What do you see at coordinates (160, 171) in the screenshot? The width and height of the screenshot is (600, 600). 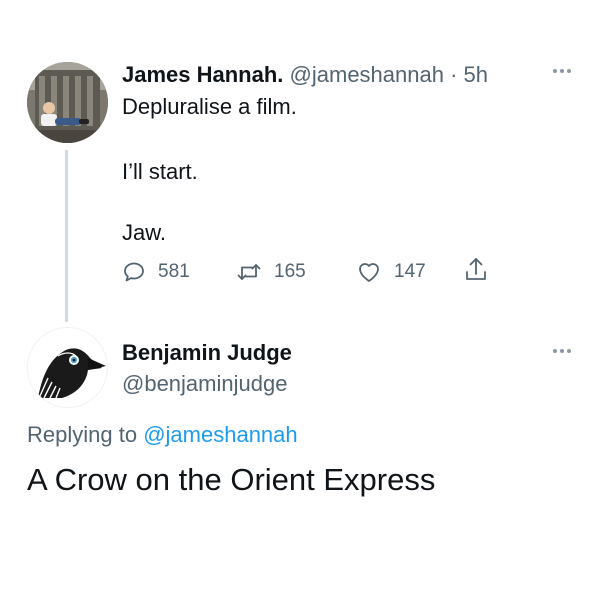 I see `tweet-text-line-2: I’ll start.` at bounding box center [160, 171].